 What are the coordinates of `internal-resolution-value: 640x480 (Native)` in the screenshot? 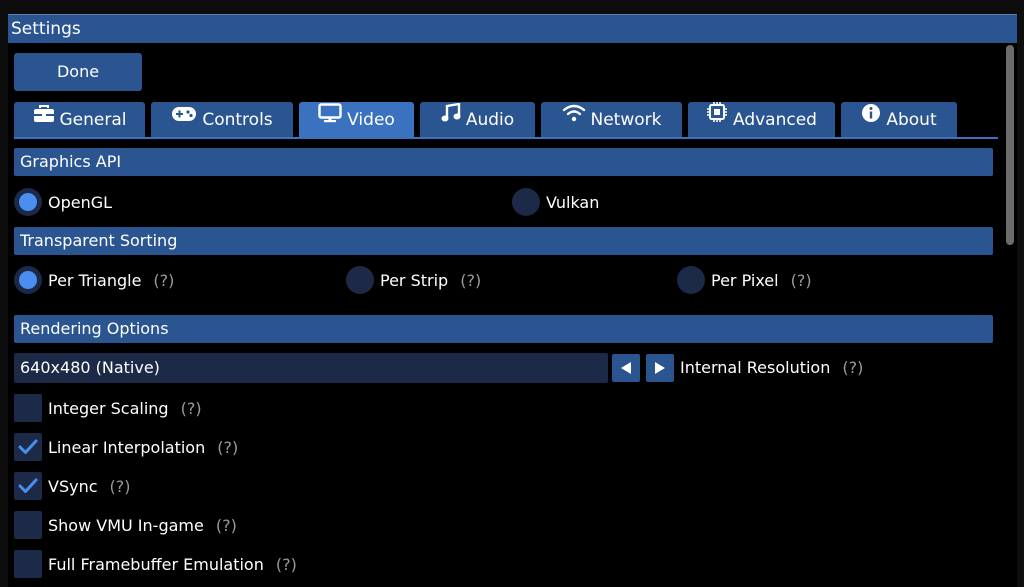 It's located at (311, 368).